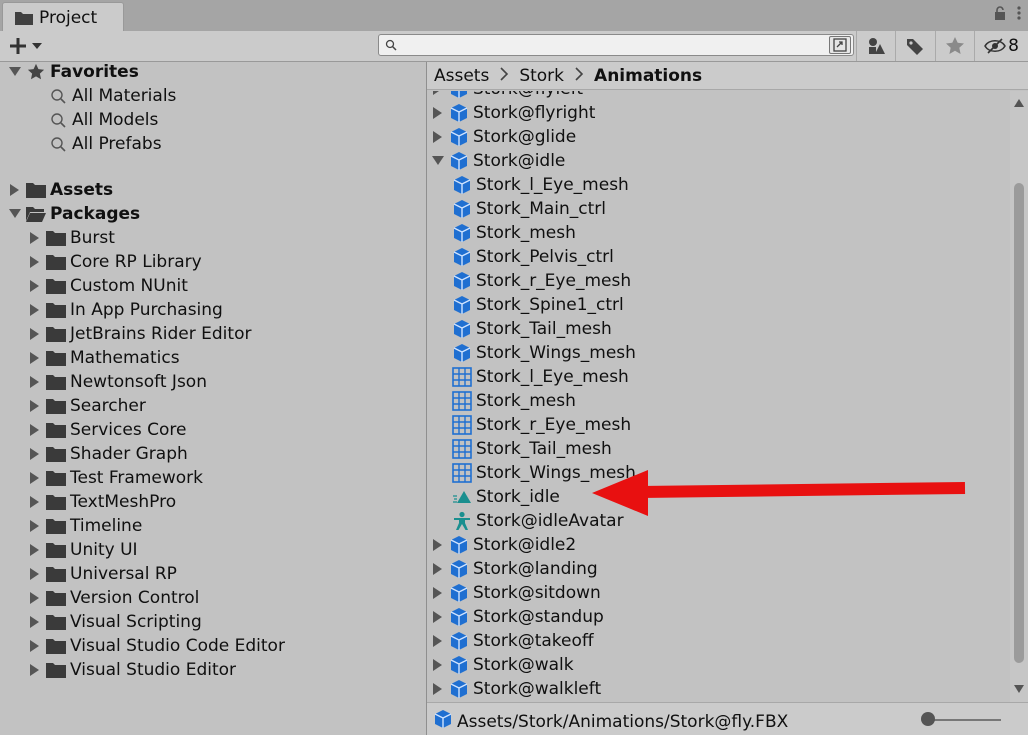  I want to click on sub-asset-item: Stork_Pelvis_ctrl, so click(533, 257).